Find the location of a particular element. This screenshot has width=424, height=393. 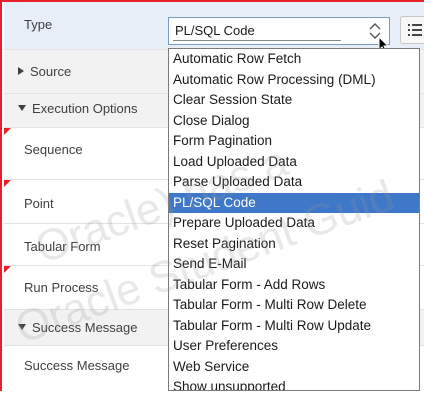

option-automatic-row-processing: Automatic Row Processing (DML) is located at coordinates (294, 80).